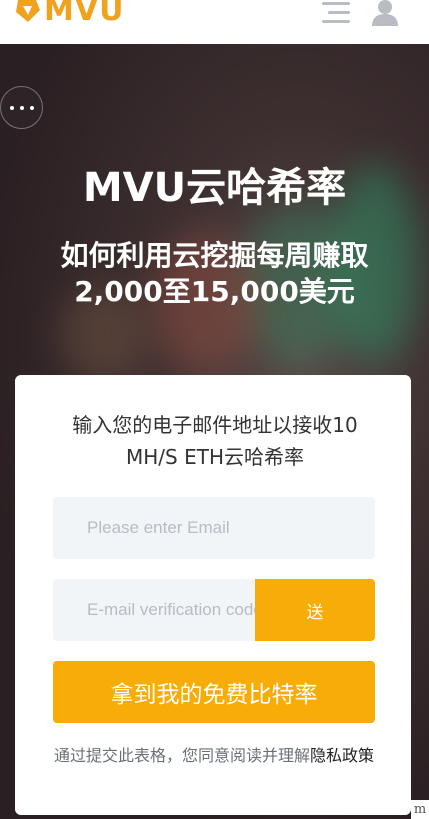 Image resolution: width=429 pixels, height=819 pixels. I want to click on email-input, so click(214, 528).